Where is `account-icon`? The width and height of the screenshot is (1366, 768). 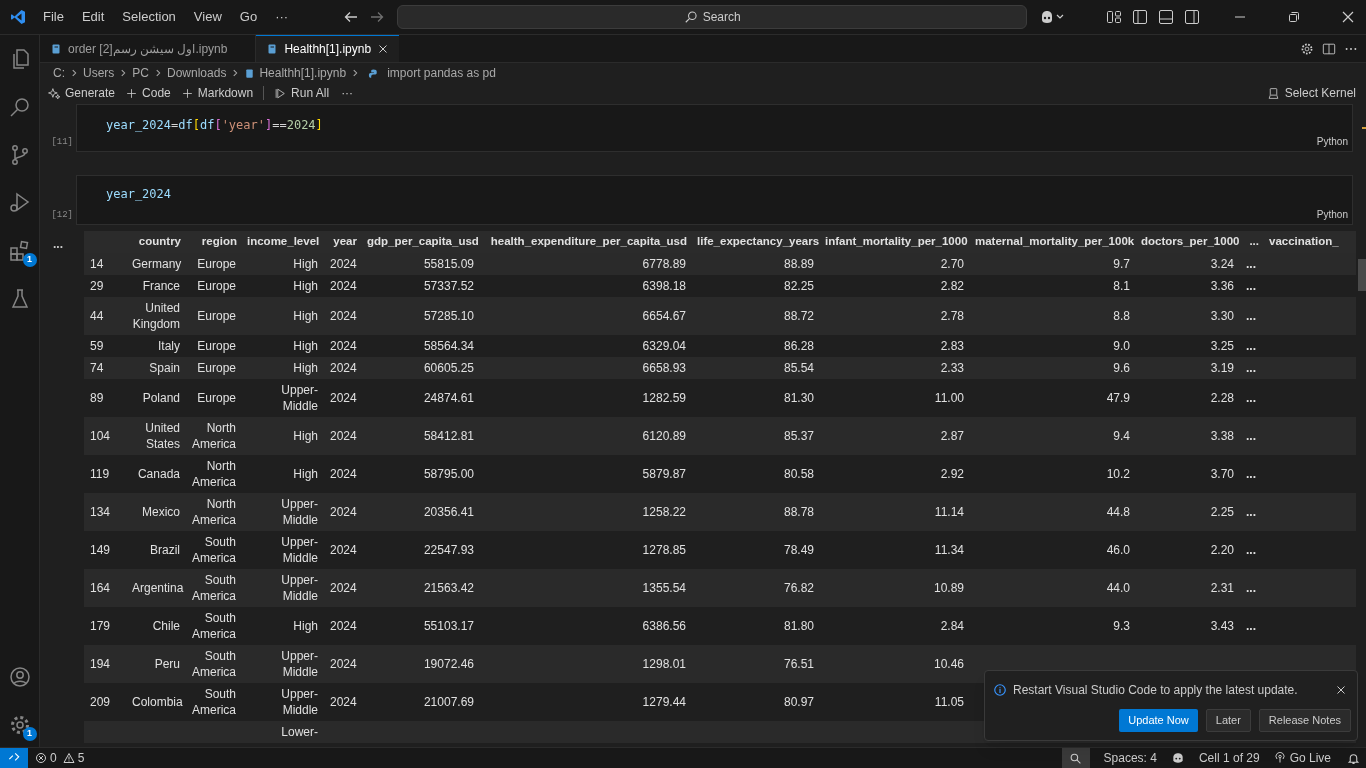 account-icon is located at coordinates (19, 677).